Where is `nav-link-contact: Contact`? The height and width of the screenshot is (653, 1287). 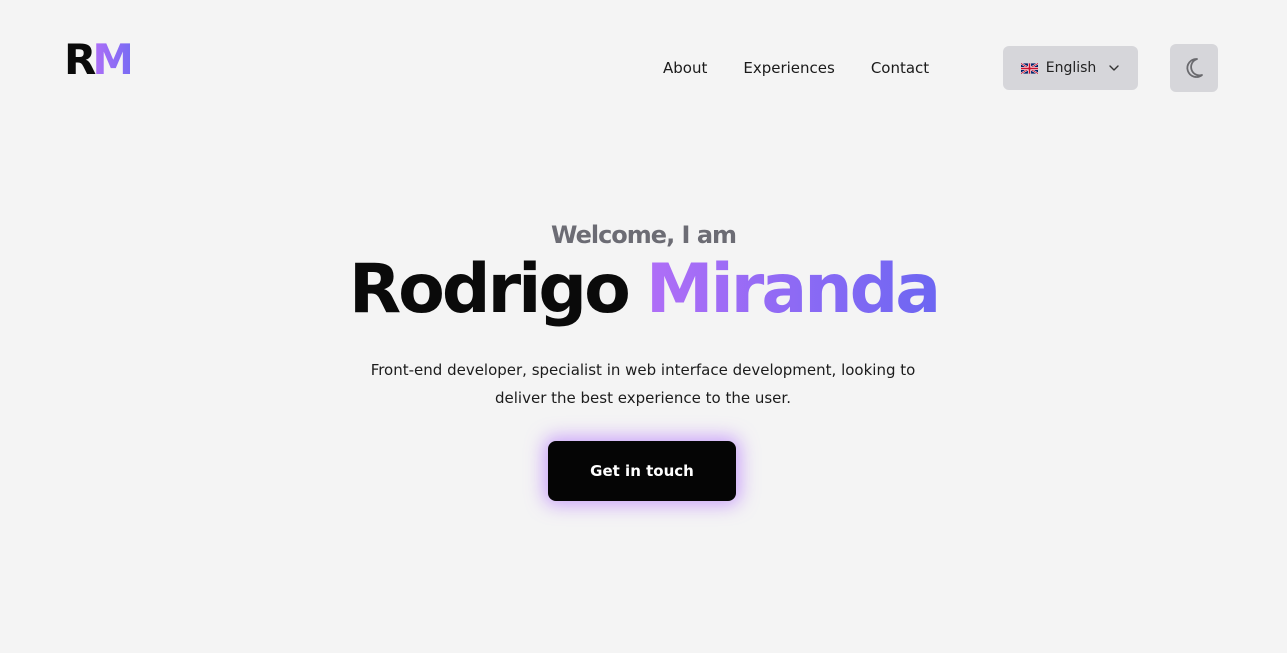
nav-link-contact: Contact is located at coordinates (900, 68).